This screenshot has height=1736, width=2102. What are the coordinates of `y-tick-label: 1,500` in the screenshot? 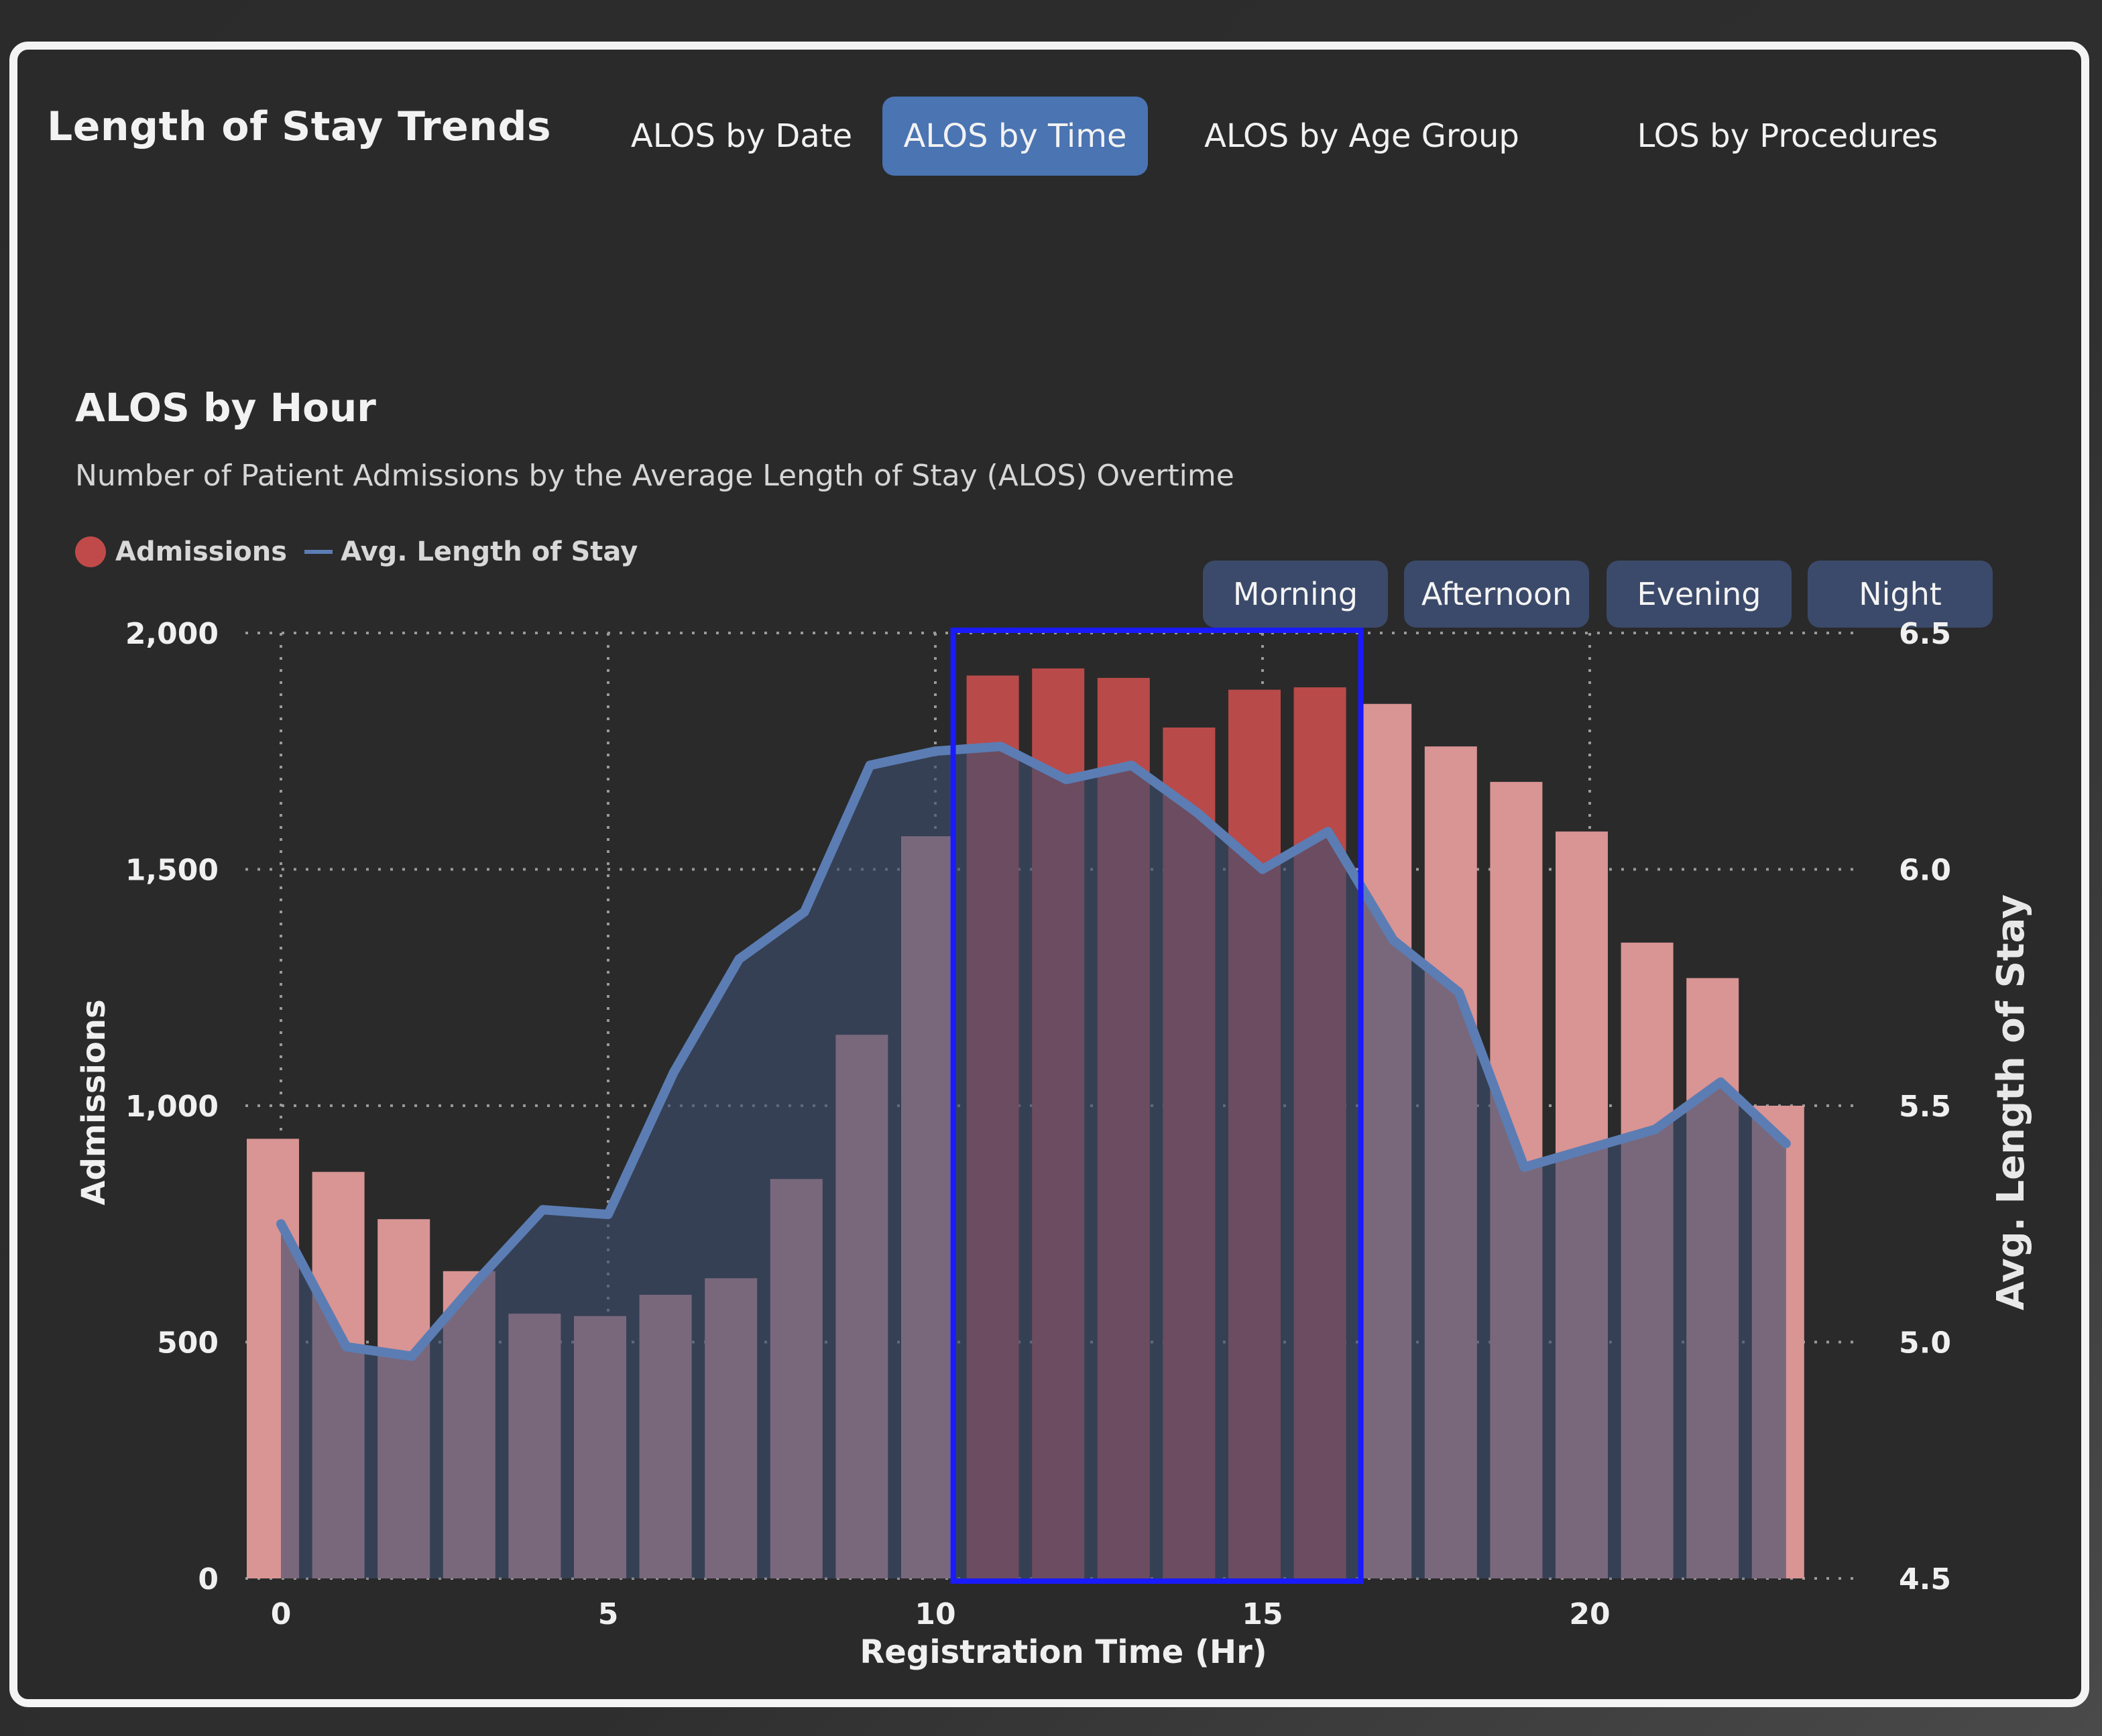 It's located at (172, 871).